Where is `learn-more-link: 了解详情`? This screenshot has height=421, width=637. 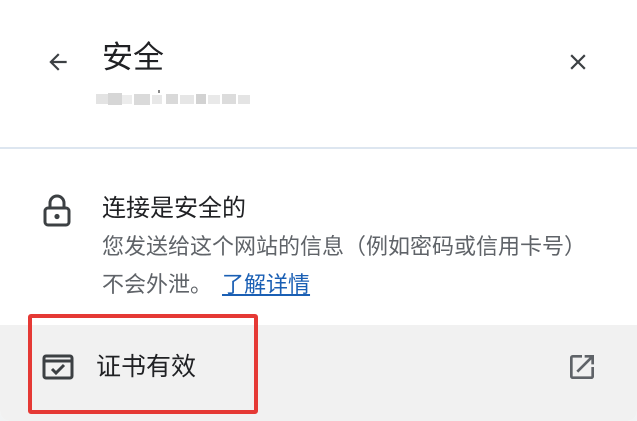
learn-more-link: 了解详情 is located at coordinates (266, 285).